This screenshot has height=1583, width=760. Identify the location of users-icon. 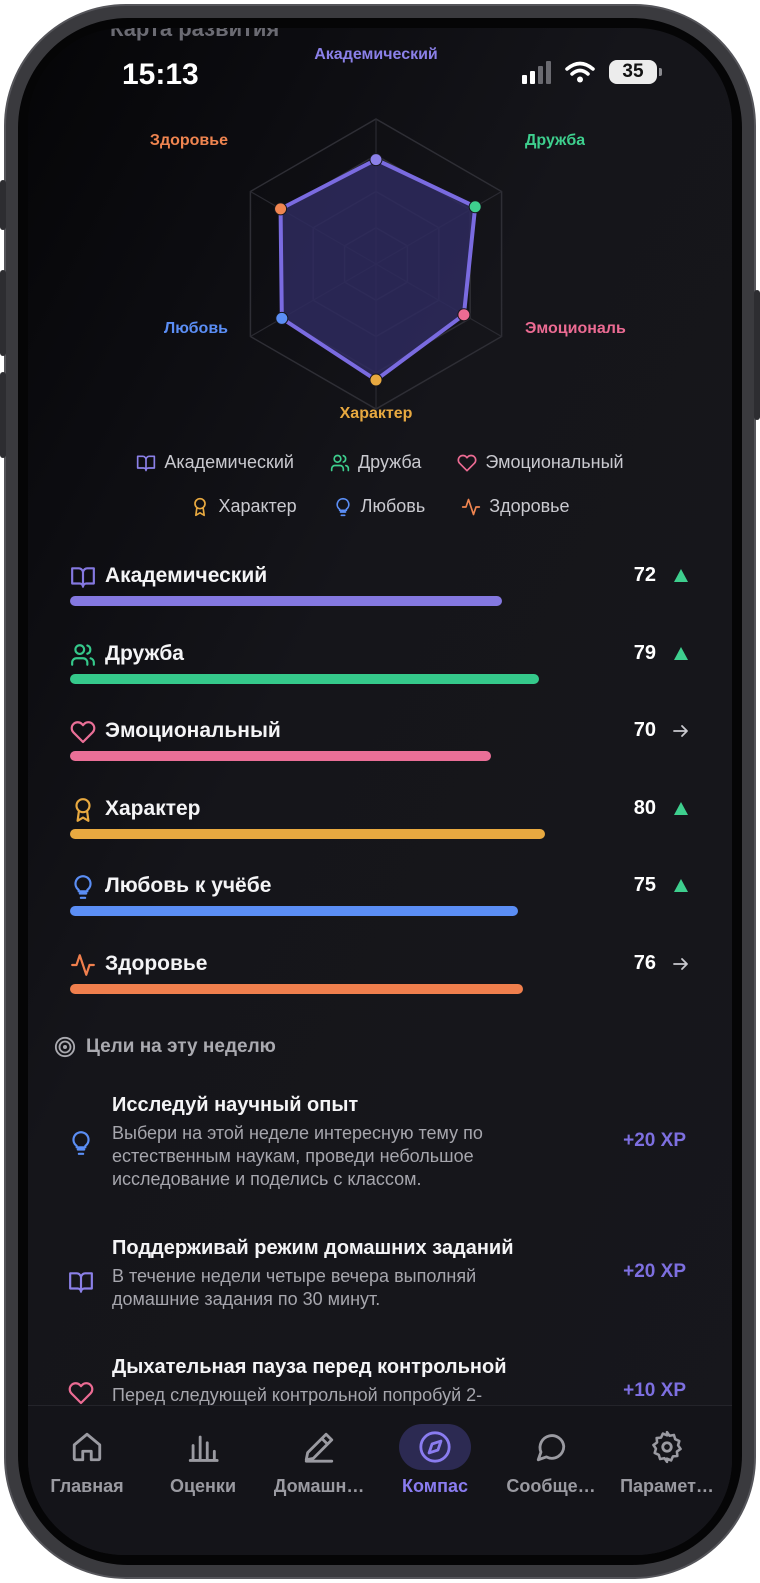
(340, 462).